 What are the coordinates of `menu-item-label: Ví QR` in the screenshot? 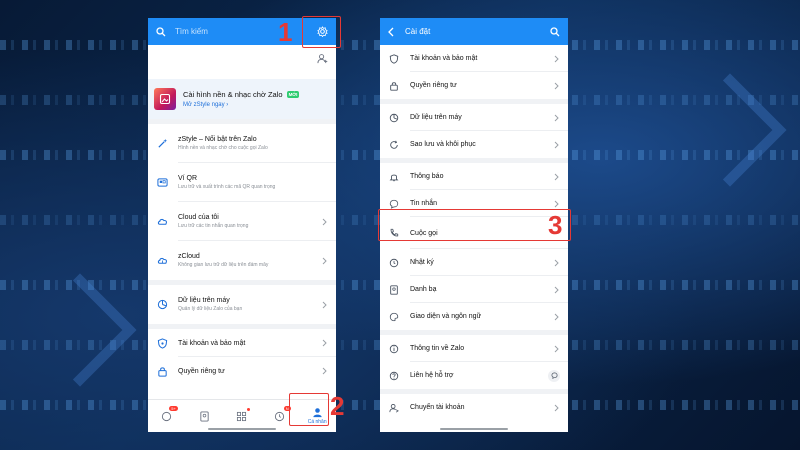 It's located at (188, 178).